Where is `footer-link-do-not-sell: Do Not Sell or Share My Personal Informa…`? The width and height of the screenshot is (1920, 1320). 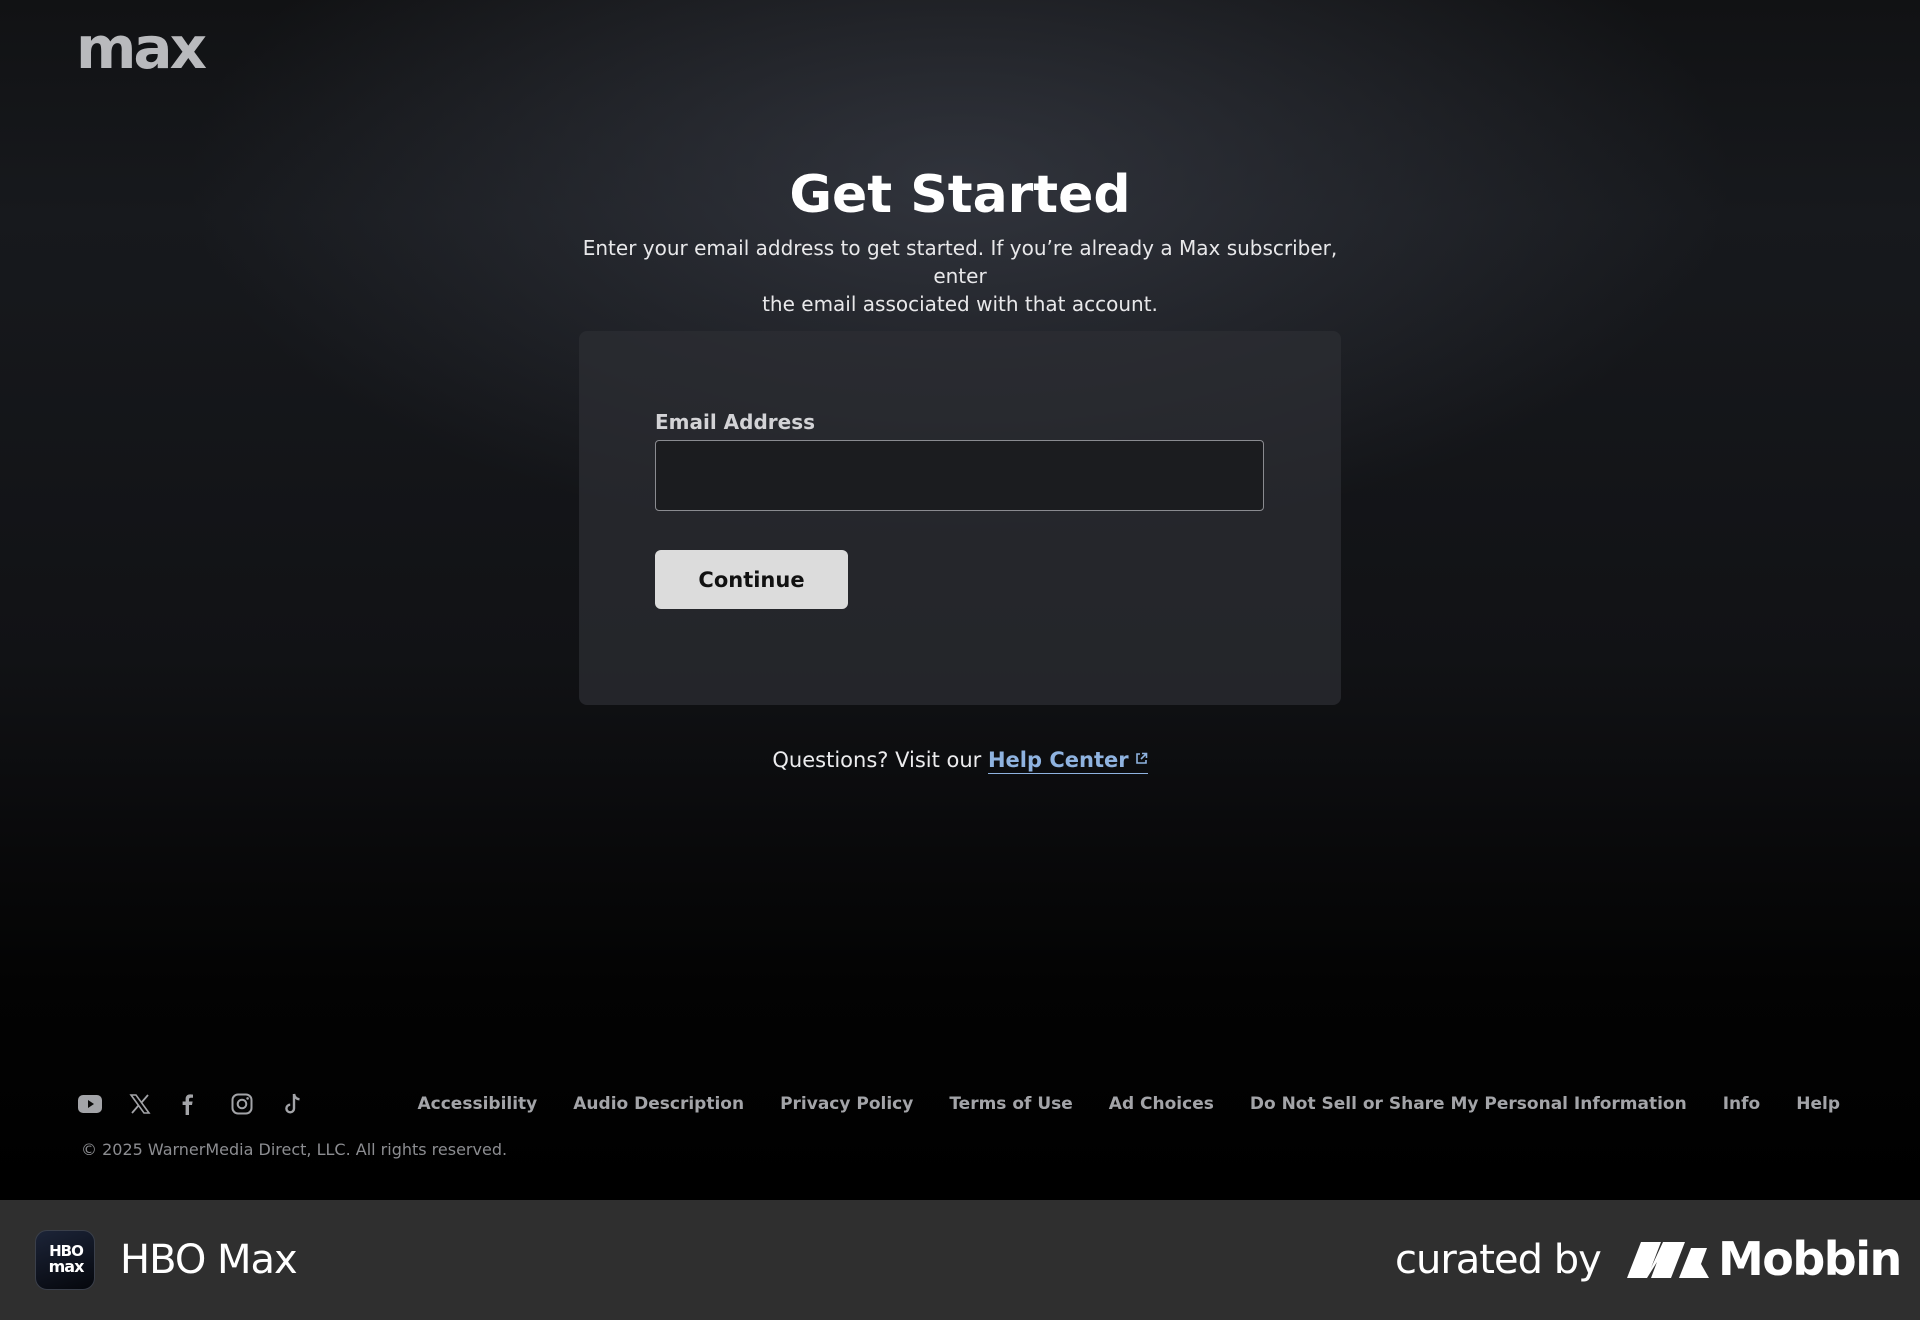
footer-link-do-not-sell: Do Not Sell or Share My Personal Informa… is located at coordinates (1468, 1104).